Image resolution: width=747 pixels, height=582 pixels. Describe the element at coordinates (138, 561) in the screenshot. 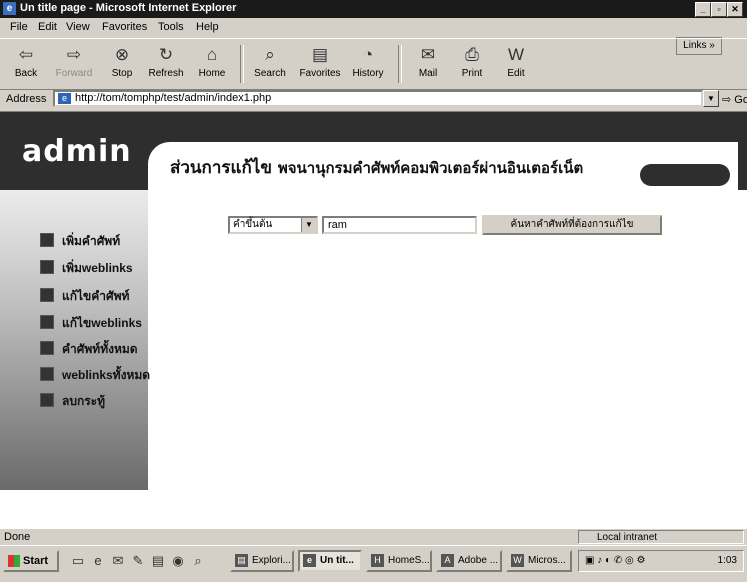

I see `tool-quicklaunch-icon: ✎` at that location.